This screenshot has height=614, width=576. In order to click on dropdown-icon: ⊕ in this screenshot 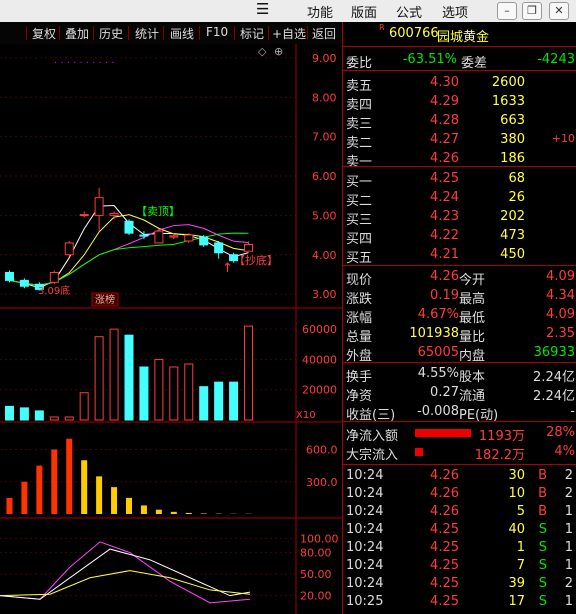, I will do `click(278, 51)`.